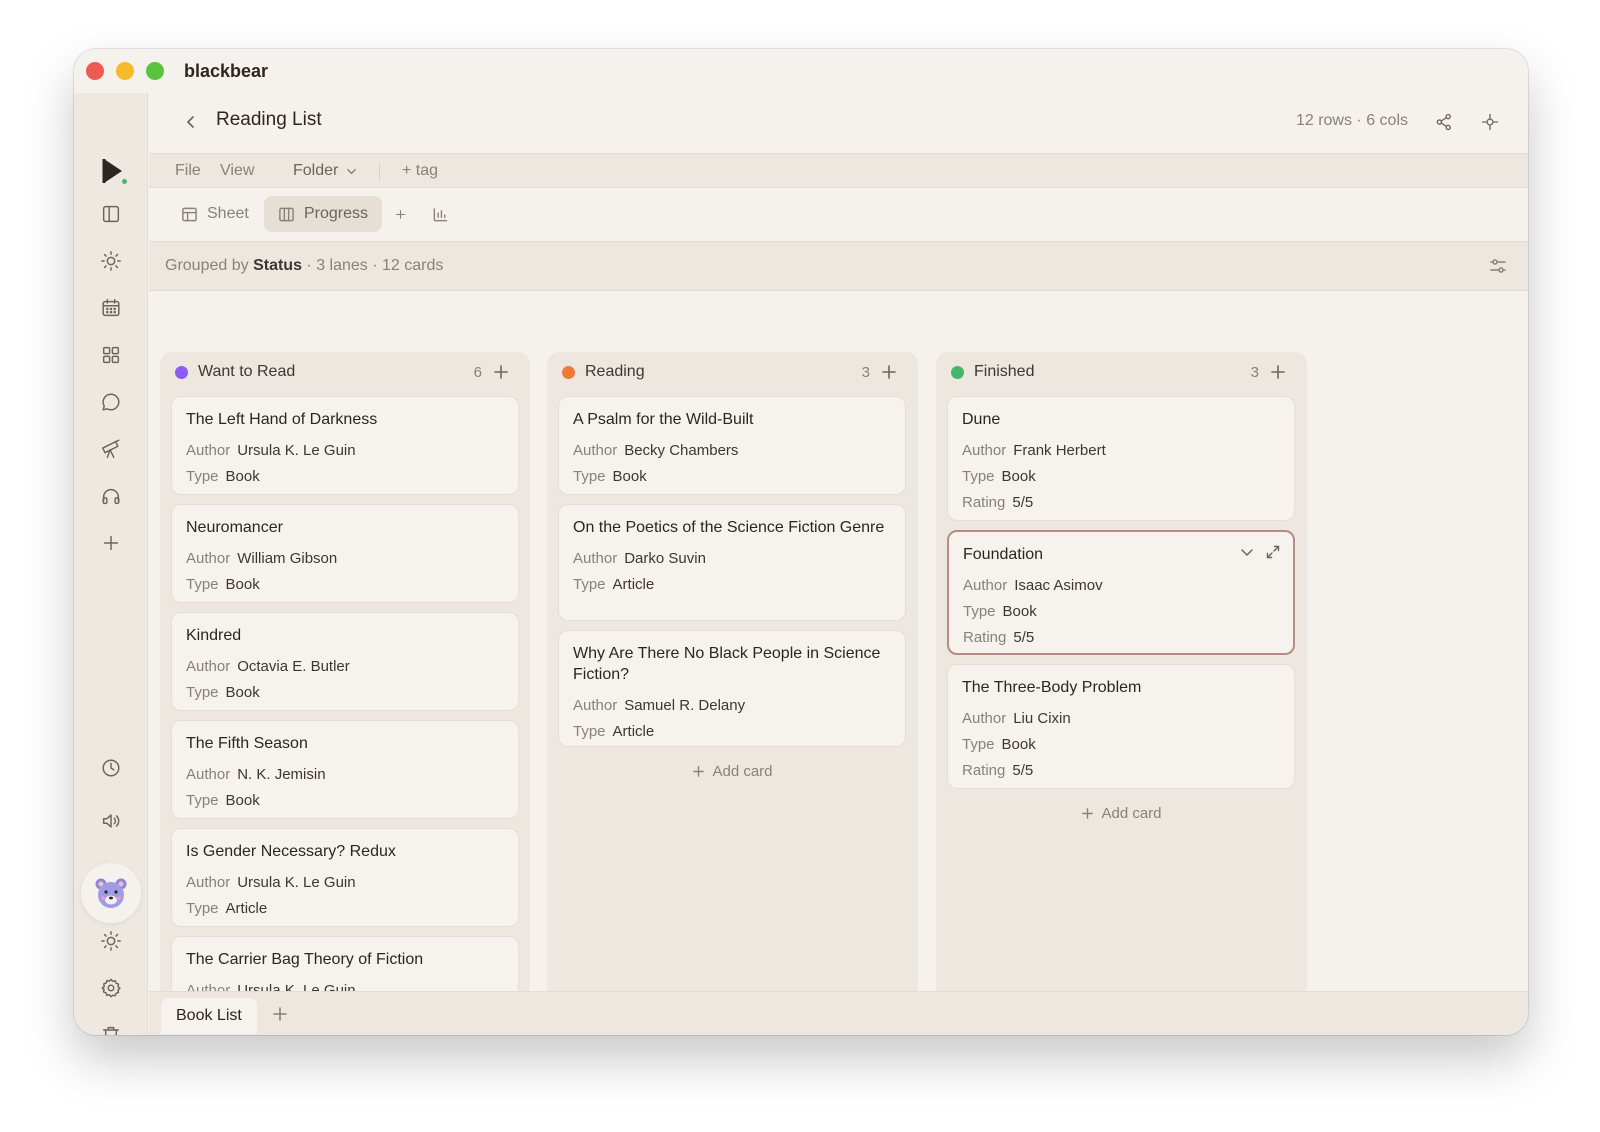  I want to click on card: Kindred Author Octavia E. Butler Type Book, so click(345, 661).